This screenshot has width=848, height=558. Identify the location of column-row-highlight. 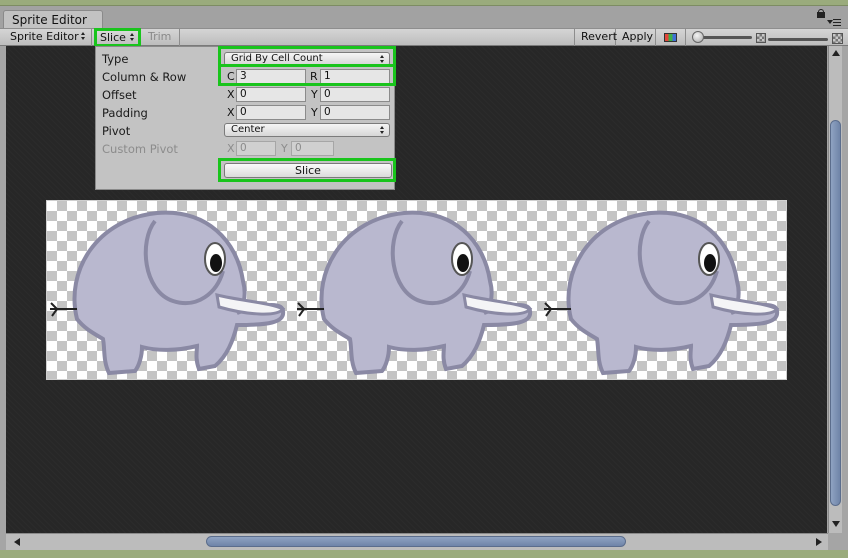
(307, 75).